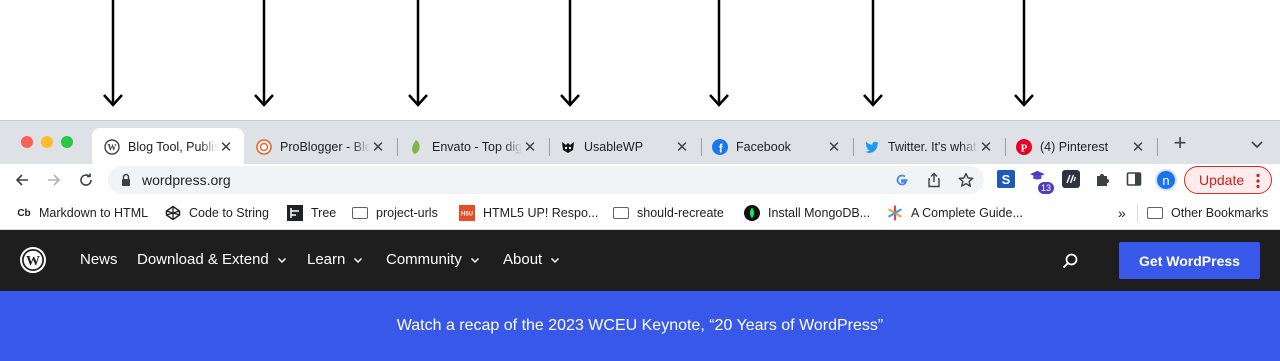 The width and height of the screenshot is (1280, 361). I want to click on google-icon, so click(902, 180).